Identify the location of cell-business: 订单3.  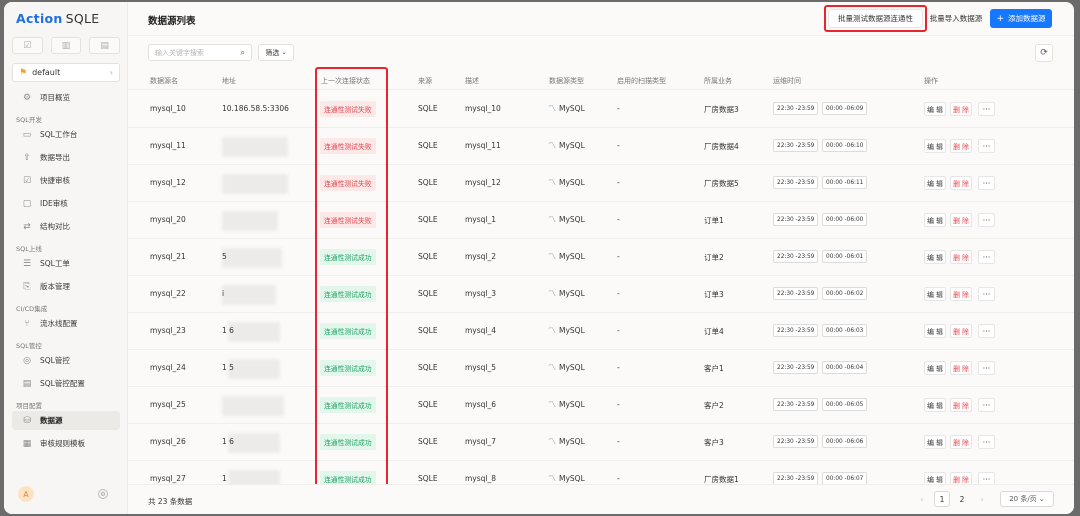
(714, 294).